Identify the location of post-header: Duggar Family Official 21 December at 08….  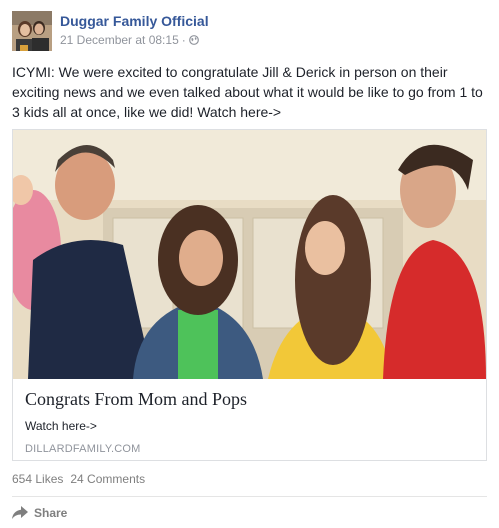
(249, 30).